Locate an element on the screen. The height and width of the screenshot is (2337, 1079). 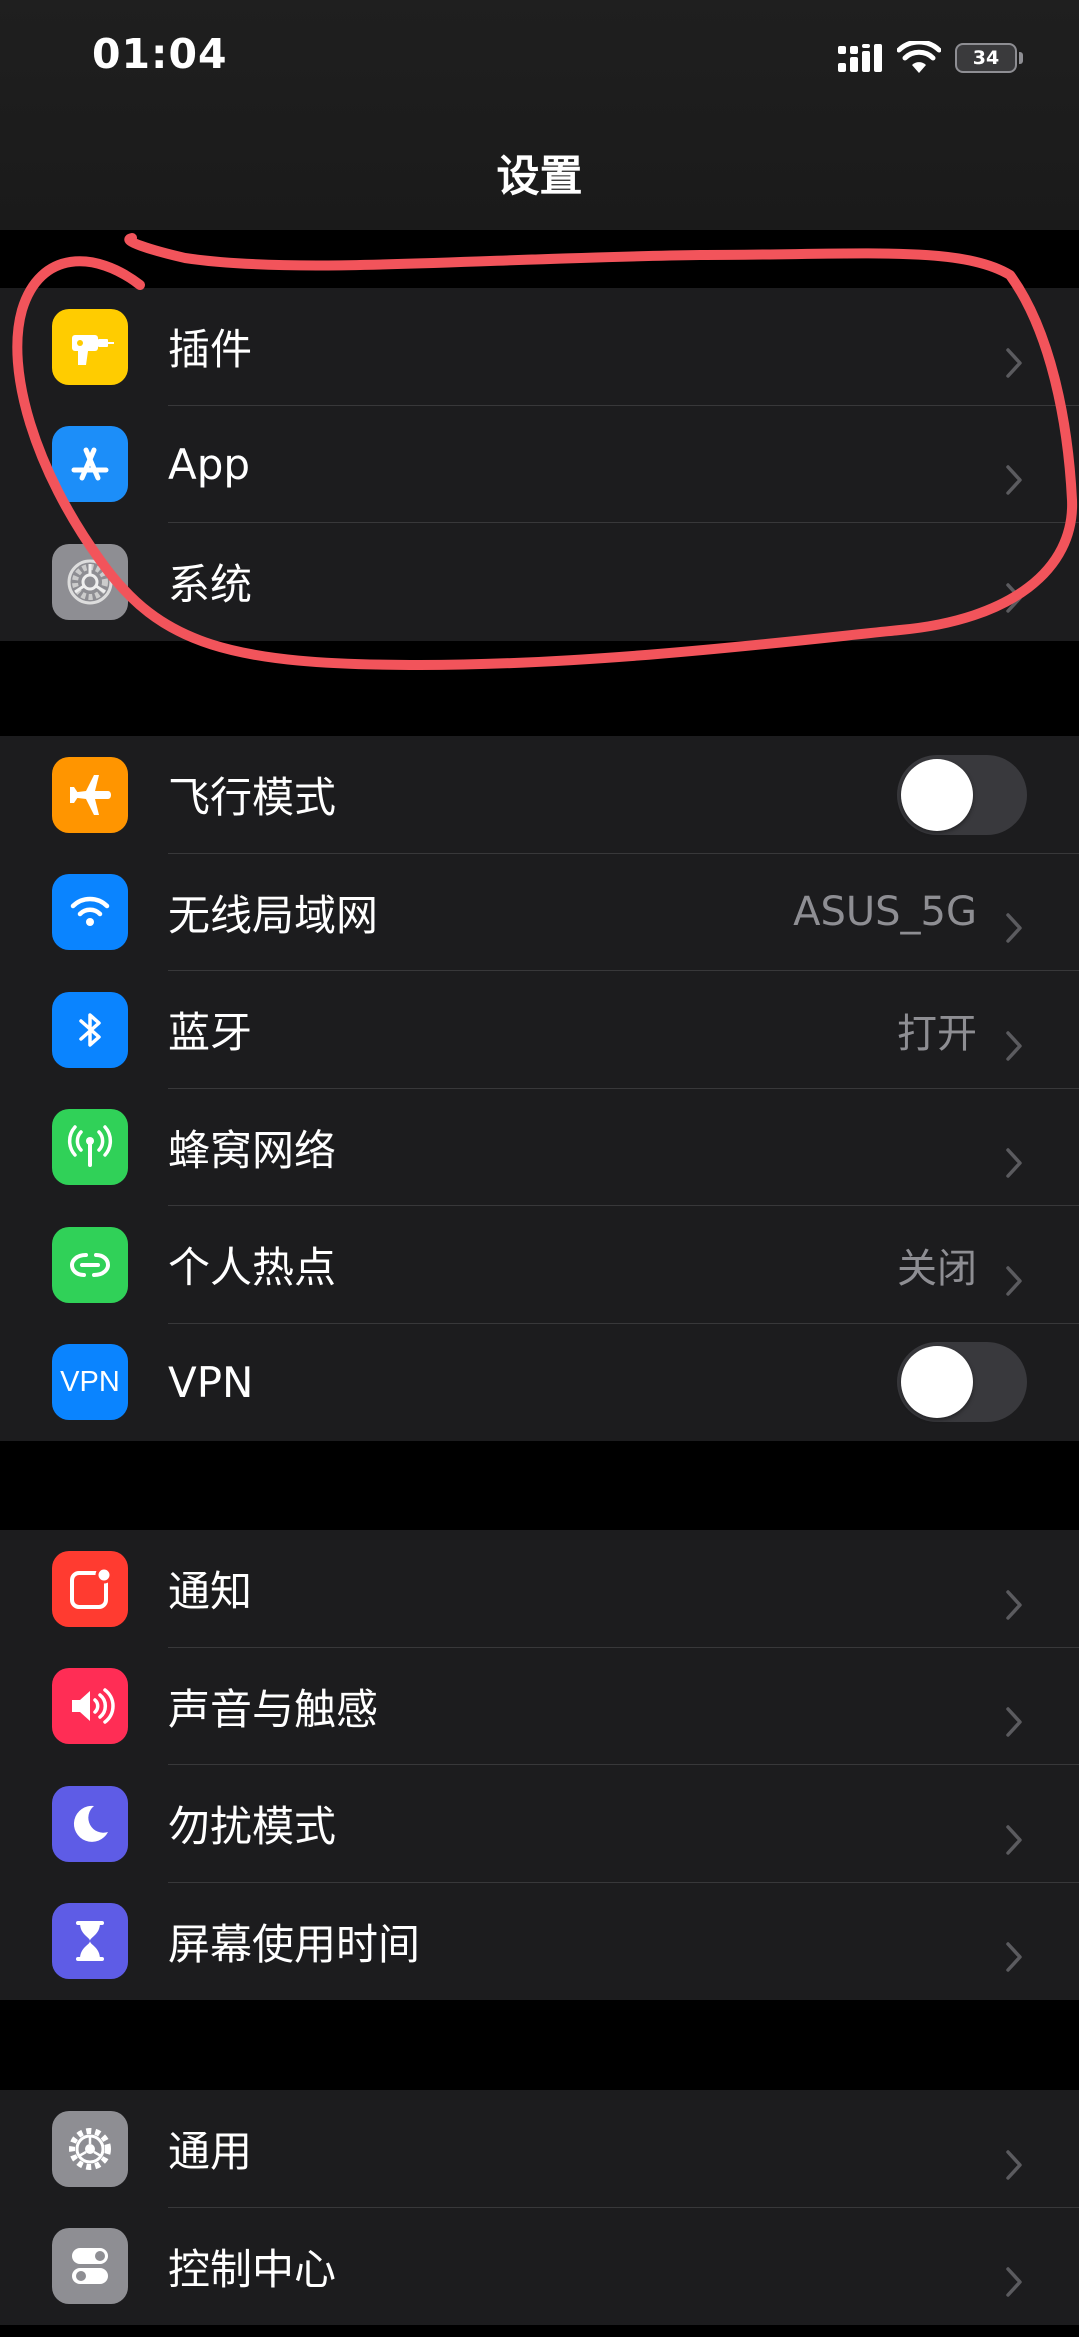
row-label: 蓝牙 is located at coordinates (210, 1033).